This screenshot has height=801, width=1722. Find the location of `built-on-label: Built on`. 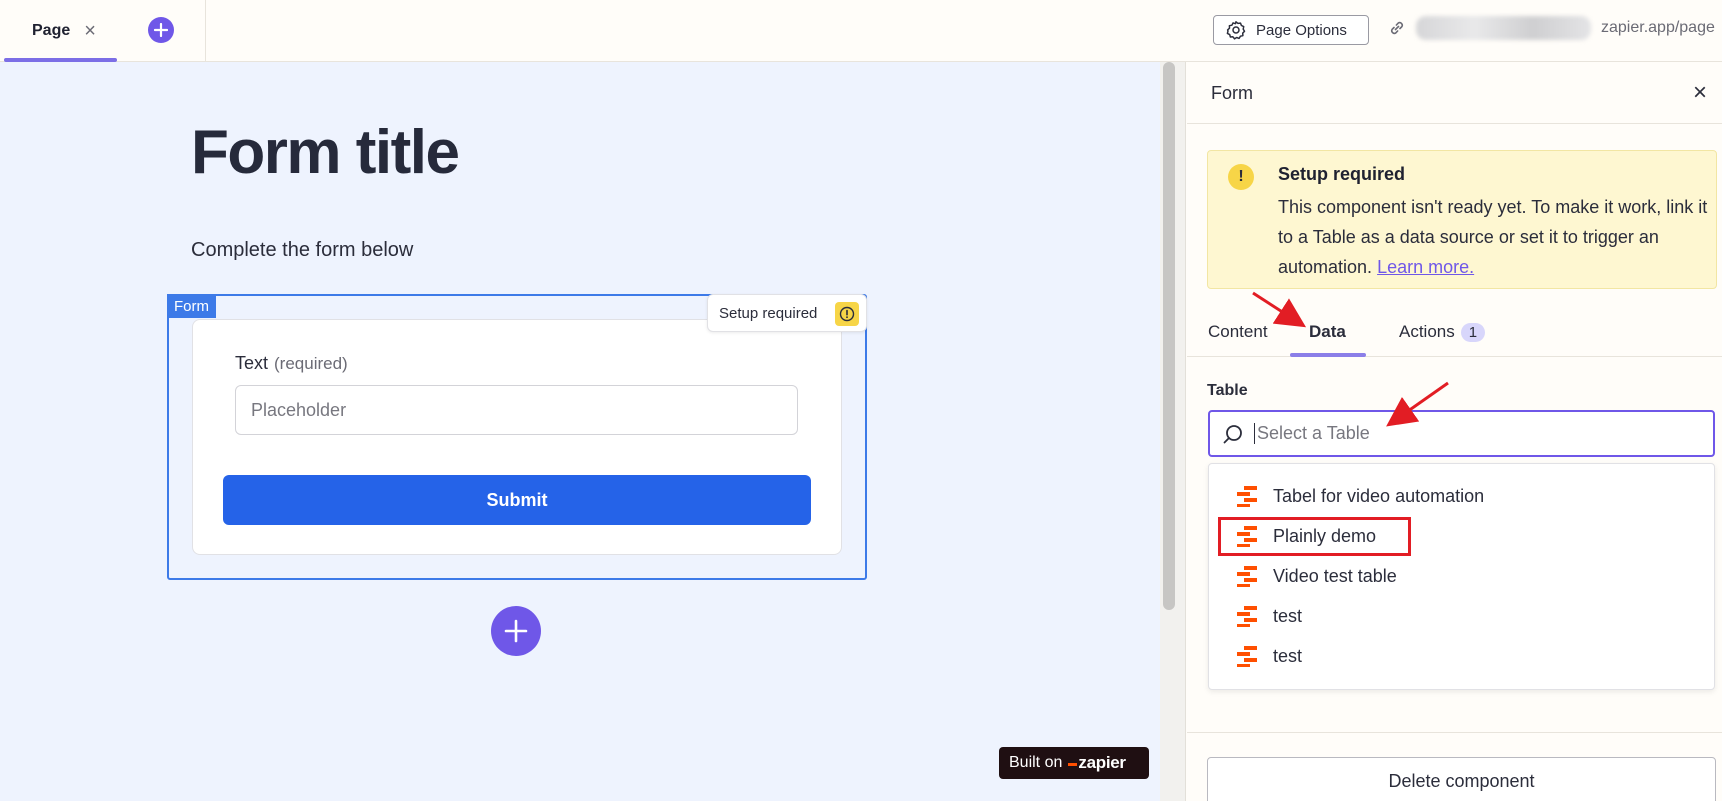

built-on-label: Built on is located at coordinates (1036, 762).